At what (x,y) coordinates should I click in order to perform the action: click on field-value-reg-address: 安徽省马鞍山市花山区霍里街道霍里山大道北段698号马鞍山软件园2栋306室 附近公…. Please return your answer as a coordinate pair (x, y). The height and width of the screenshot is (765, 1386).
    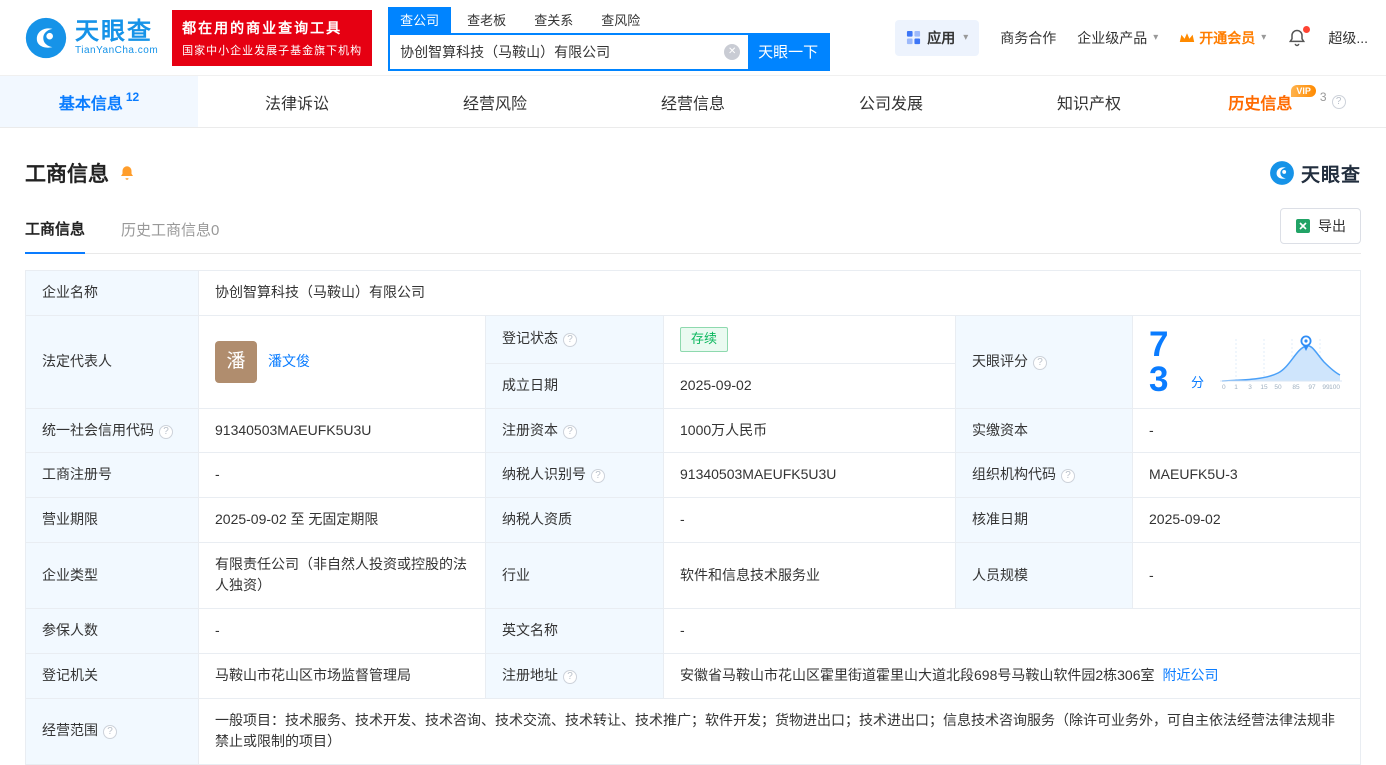
    Looking at the image, I should click on (1012, 675).